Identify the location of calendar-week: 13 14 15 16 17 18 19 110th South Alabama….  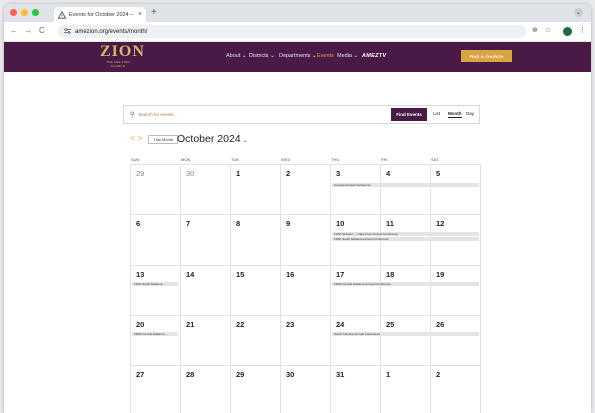
(305, 290).